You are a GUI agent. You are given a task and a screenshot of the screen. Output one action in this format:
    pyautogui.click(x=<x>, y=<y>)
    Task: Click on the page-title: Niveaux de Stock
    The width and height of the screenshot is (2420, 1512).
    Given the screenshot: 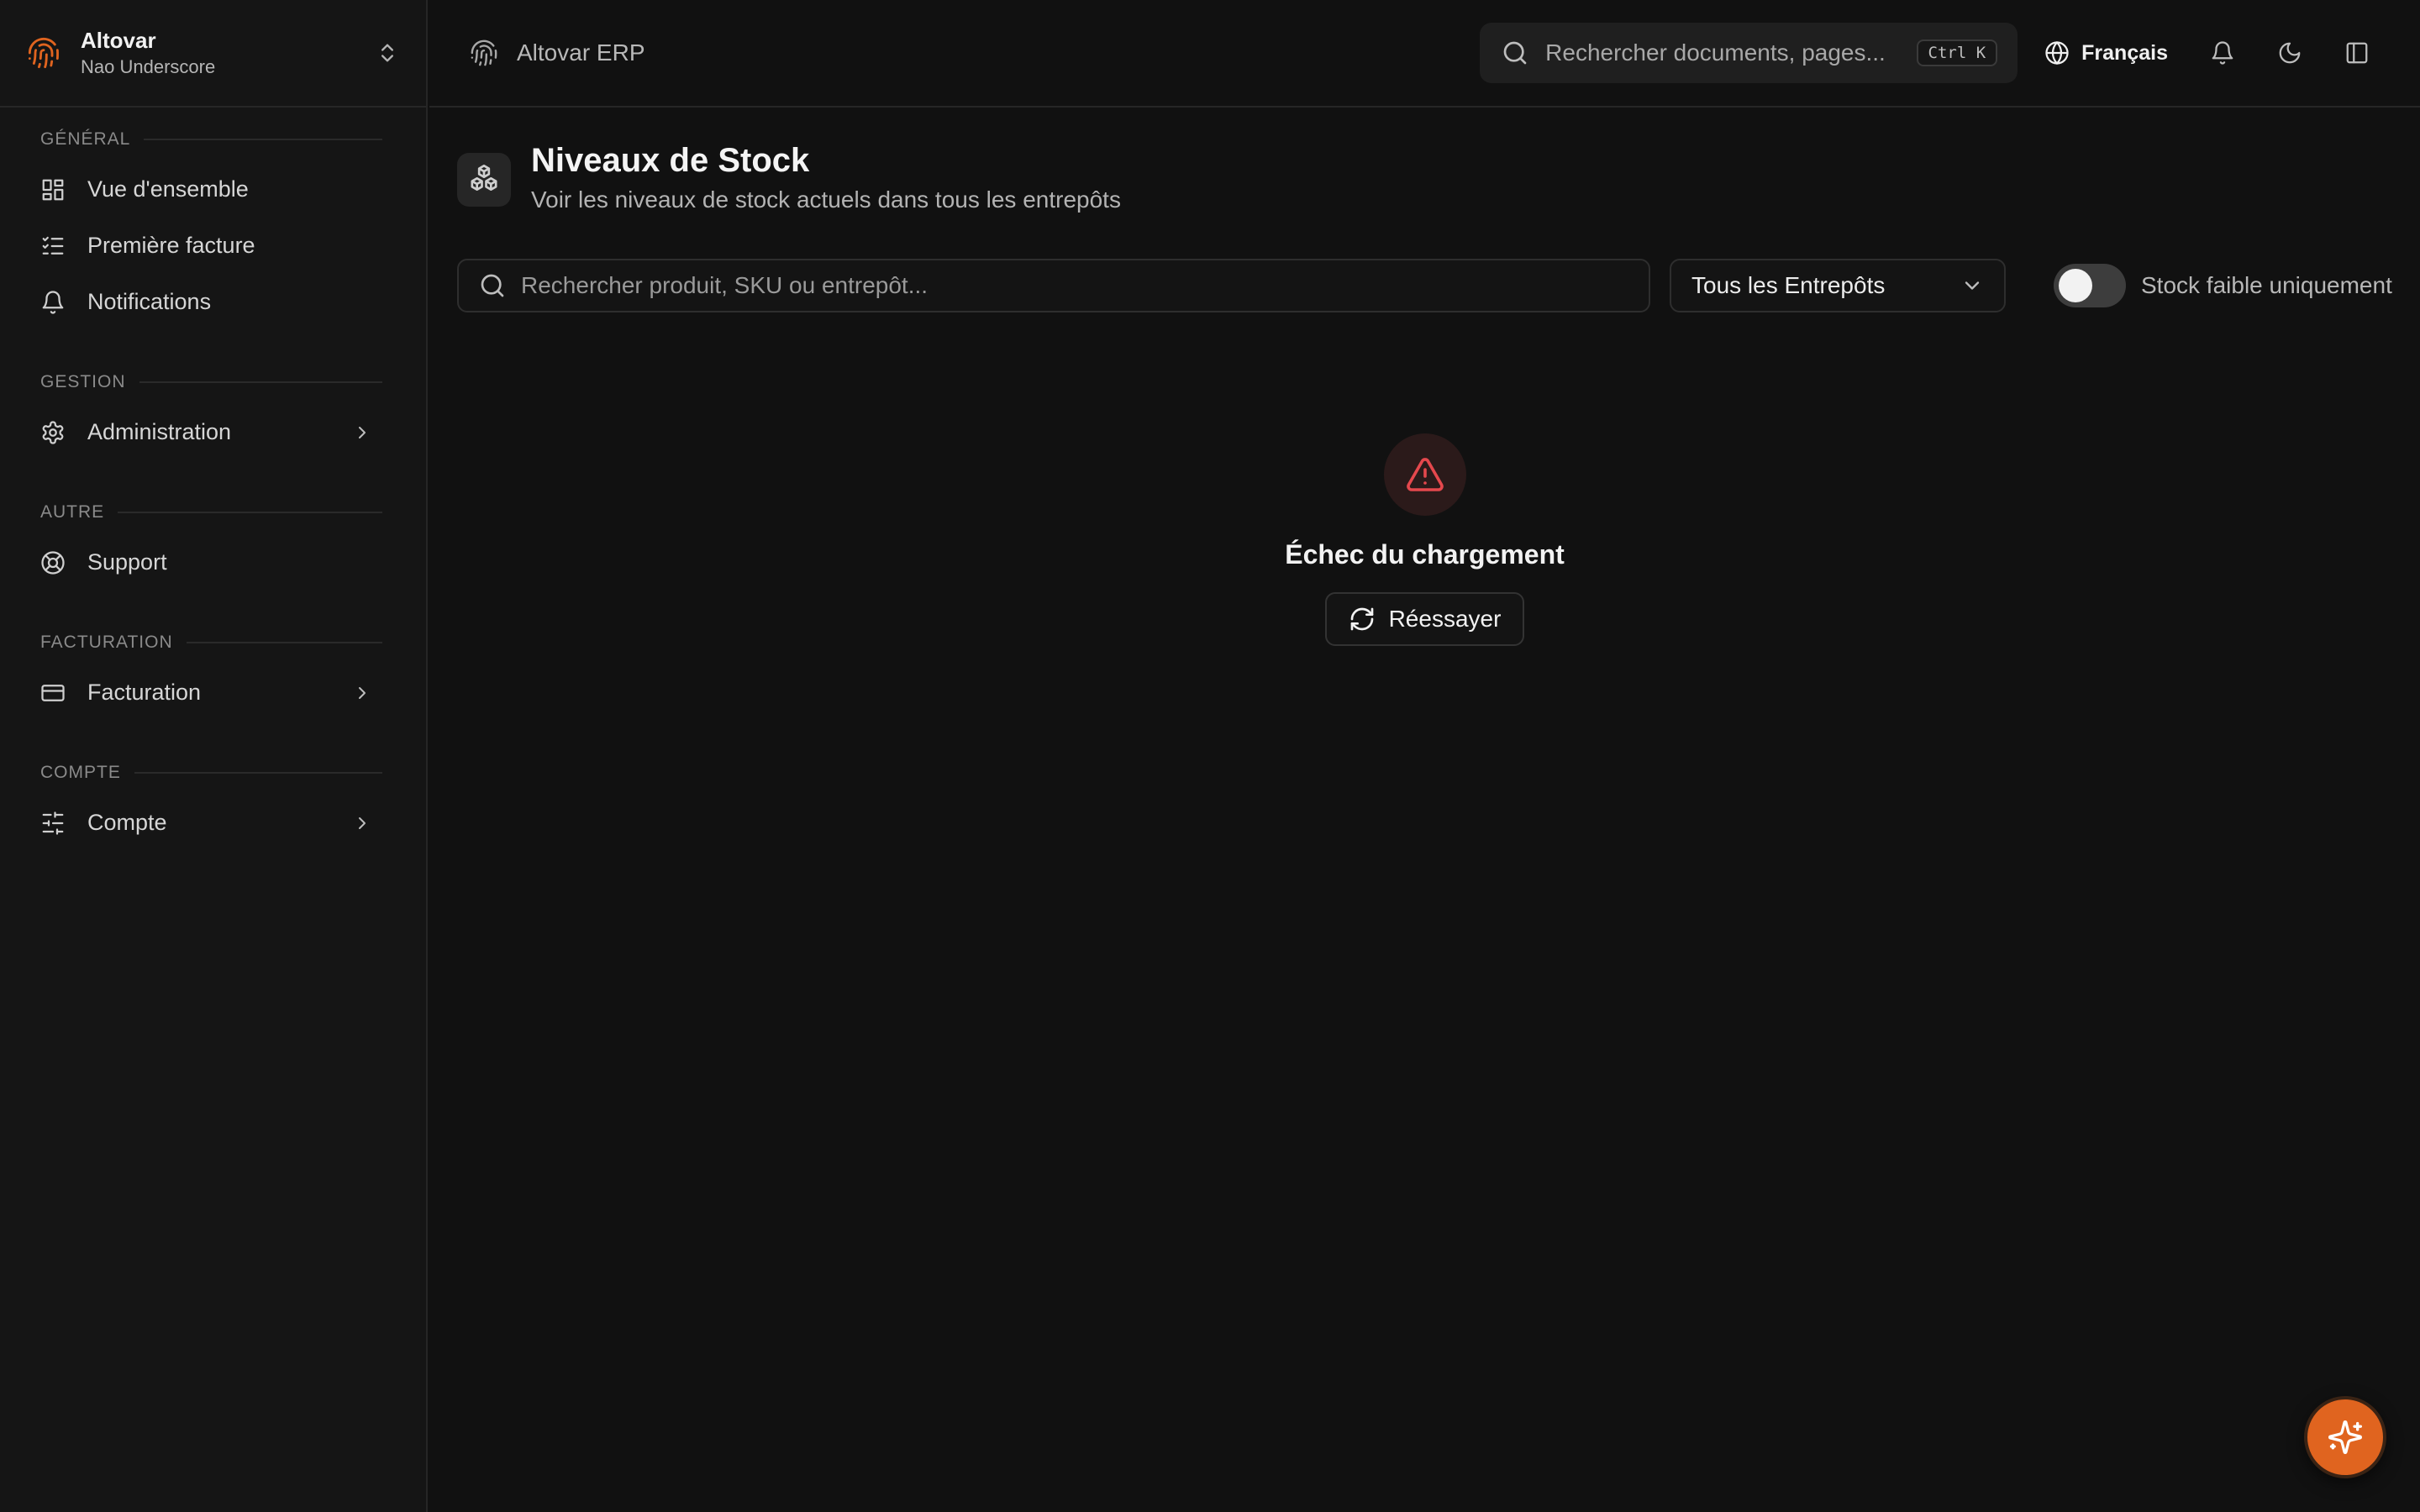 What is the action you would take?
    pyautogui.click(x=671, y=160)
    